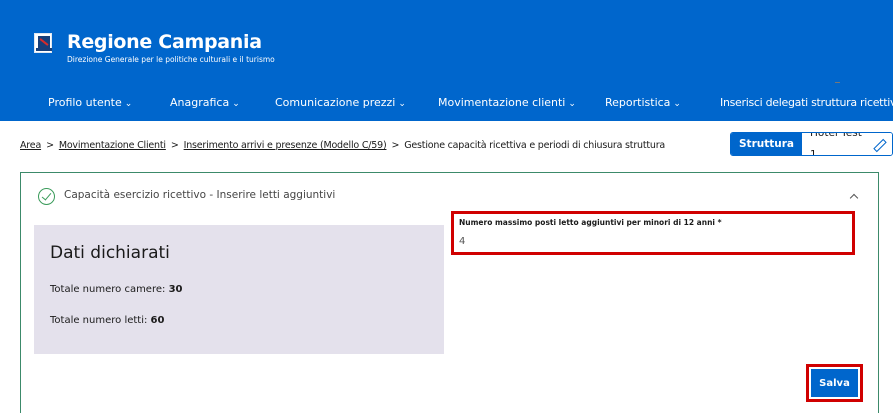  I want to click on struttura-value: Hotel Test 1, so click(847, 144).